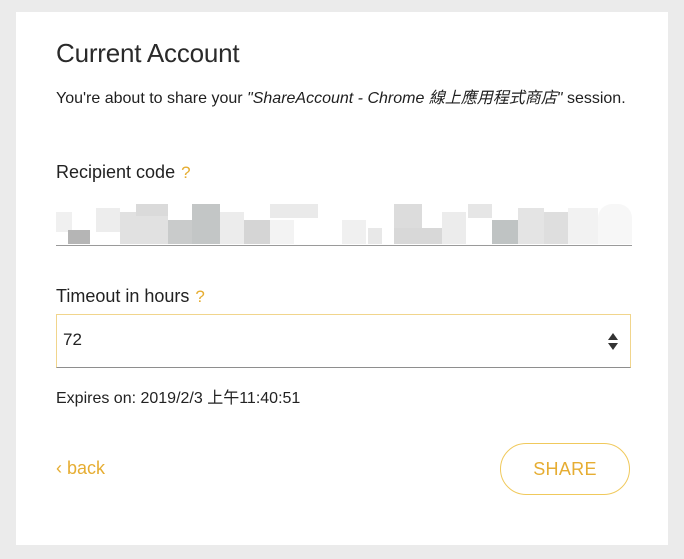 The image size is (684, 559). What do you see at coordinates (594, 98) in the screenshot?
I see `description-suffix: session.` at bounding box center [594, 98].